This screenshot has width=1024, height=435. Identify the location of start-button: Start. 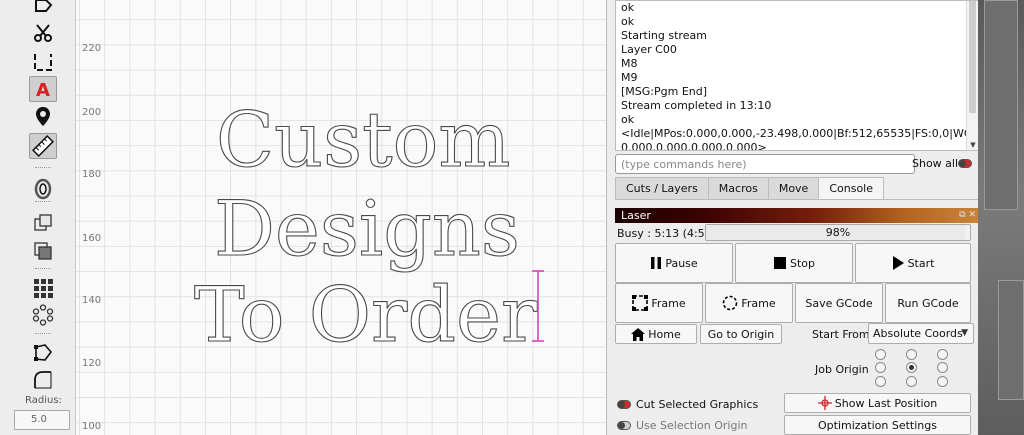
(913, 263).